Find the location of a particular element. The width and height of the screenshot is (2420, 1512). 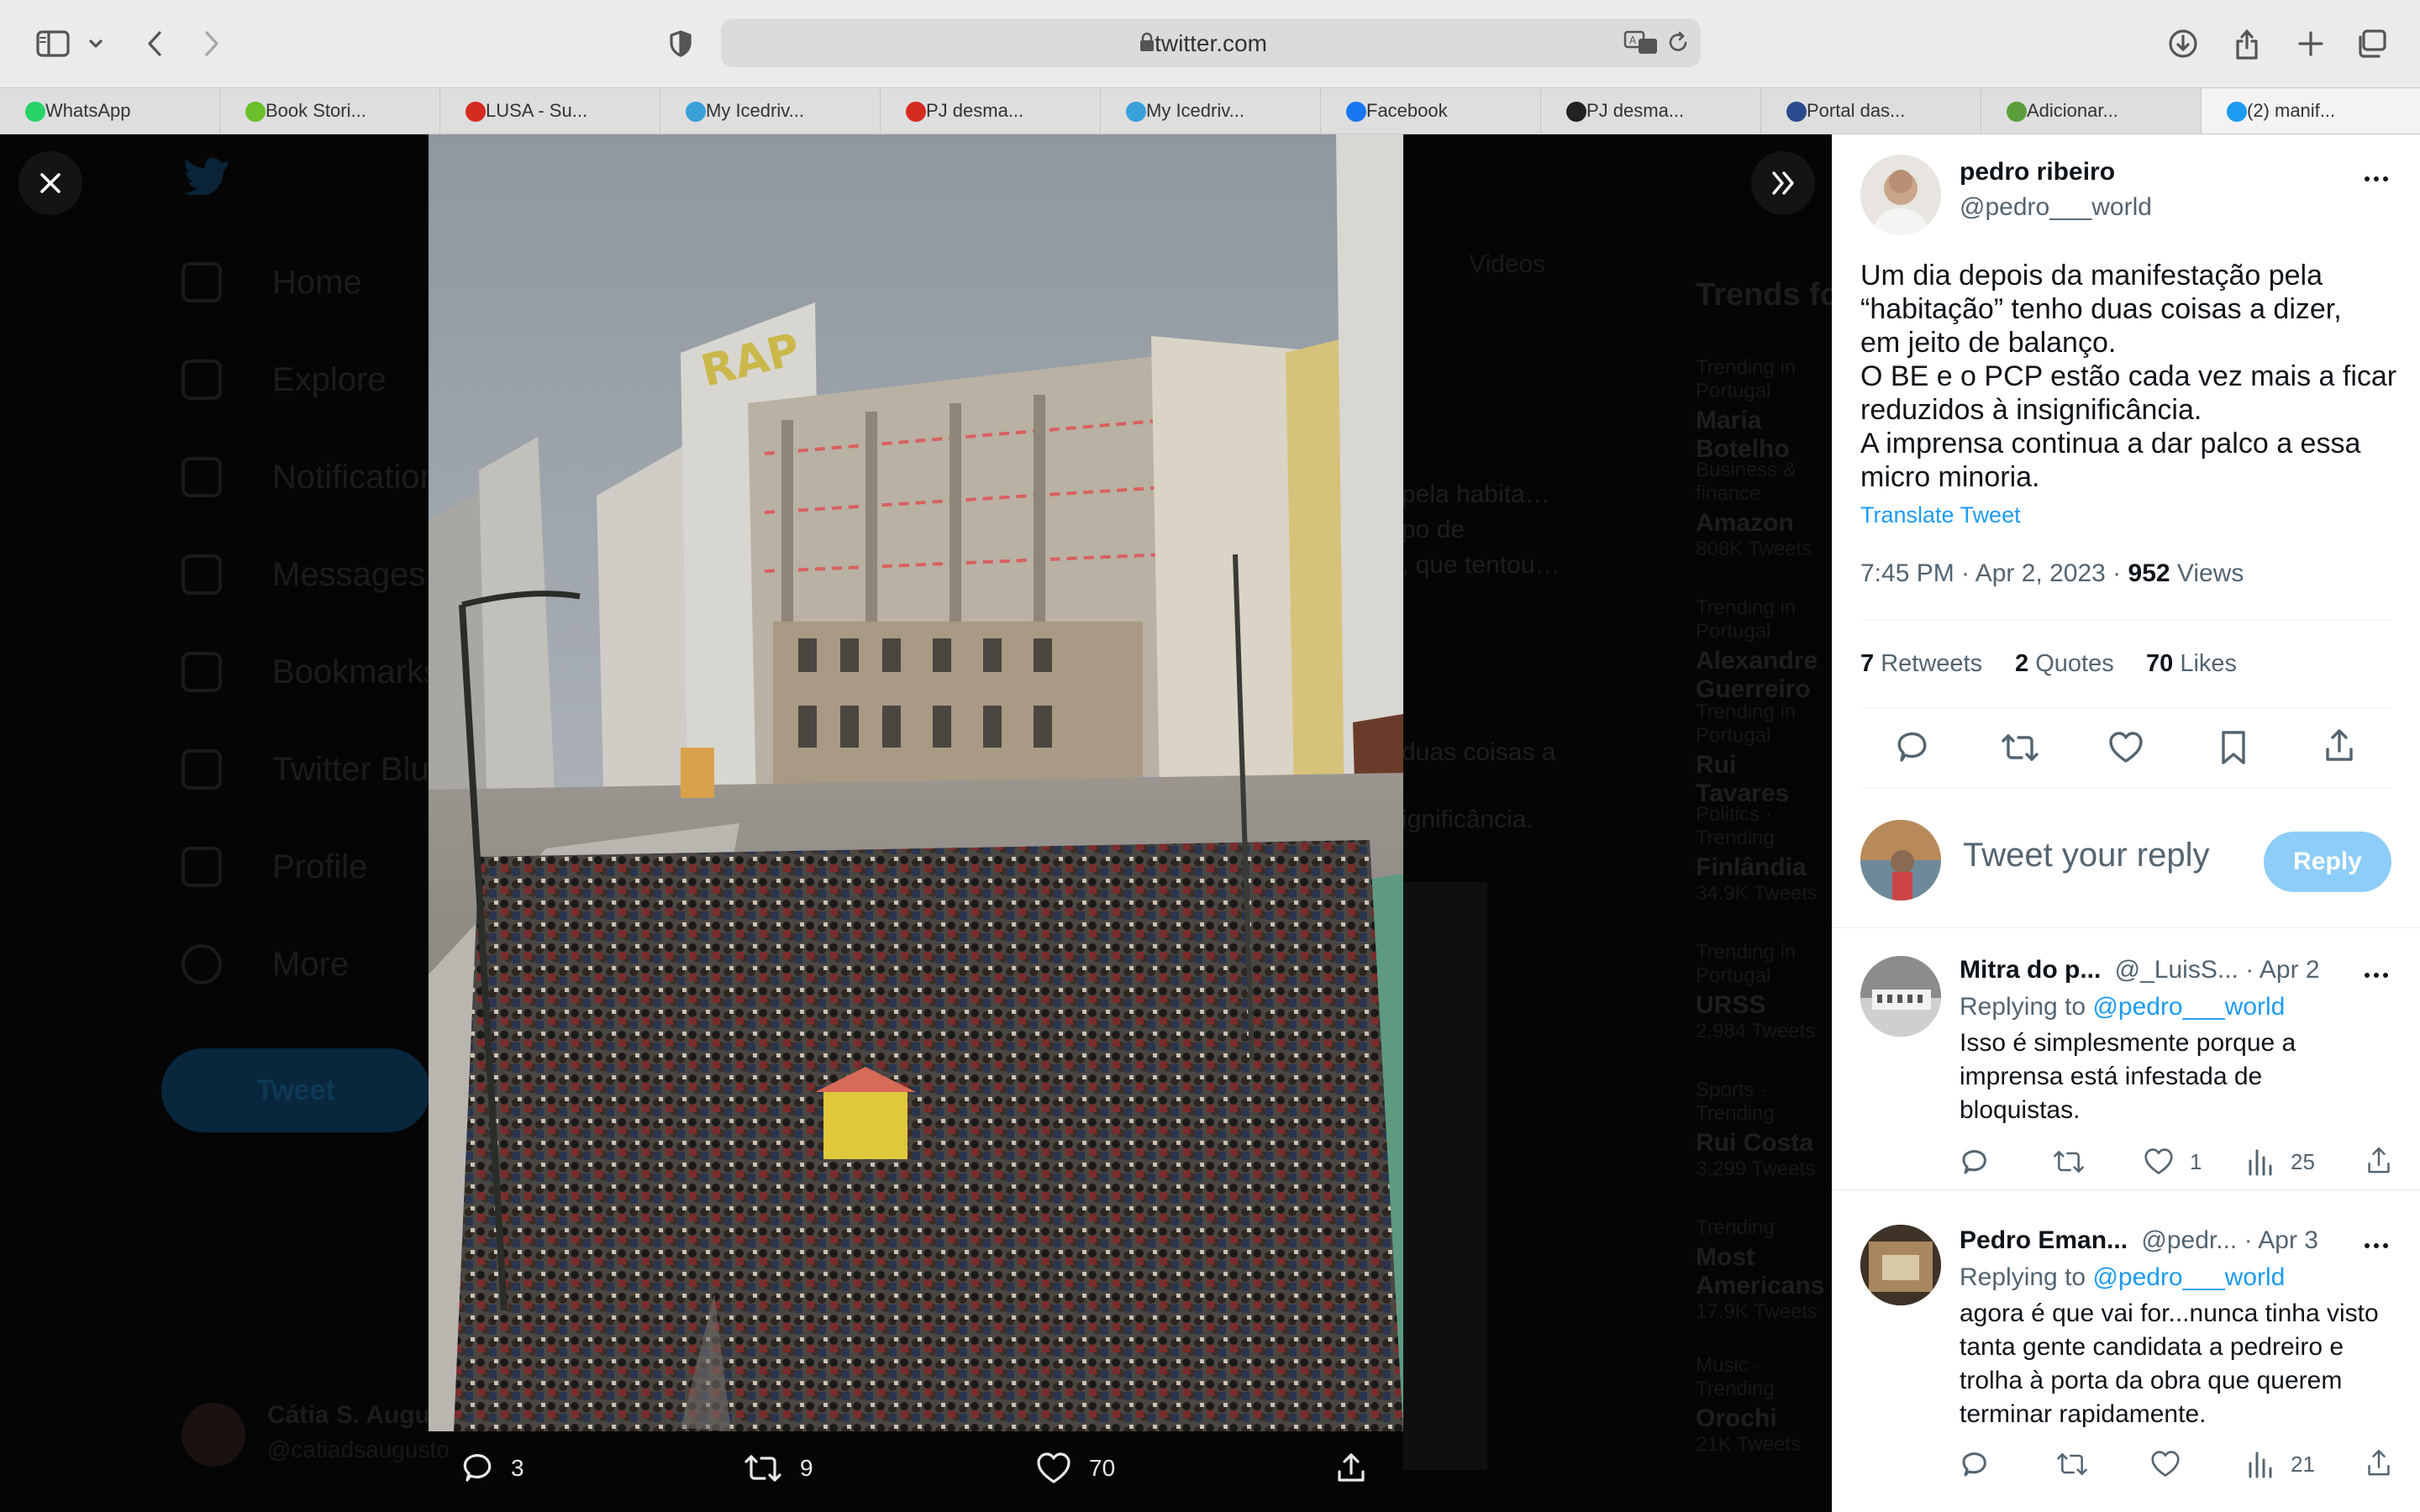

reply-like-button: 1 is located at coordinates (2172, 1161).